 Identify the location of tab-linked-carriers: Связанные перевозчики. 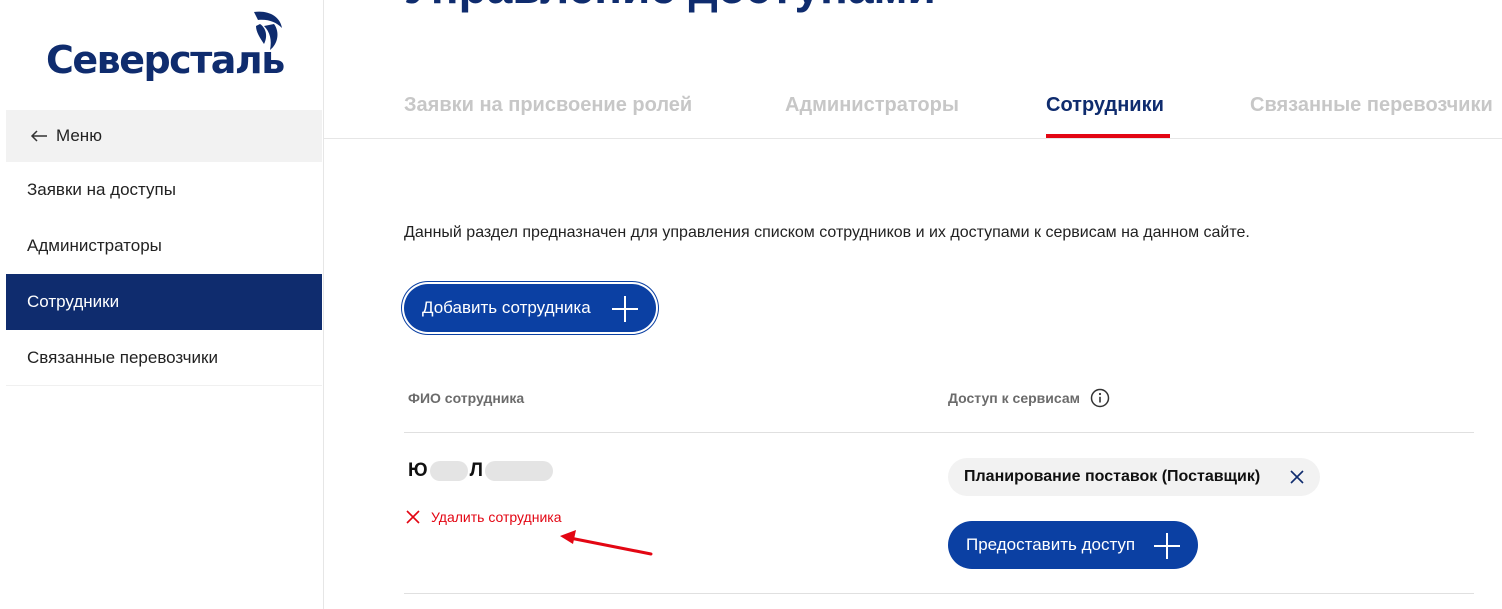
(1371, 105).